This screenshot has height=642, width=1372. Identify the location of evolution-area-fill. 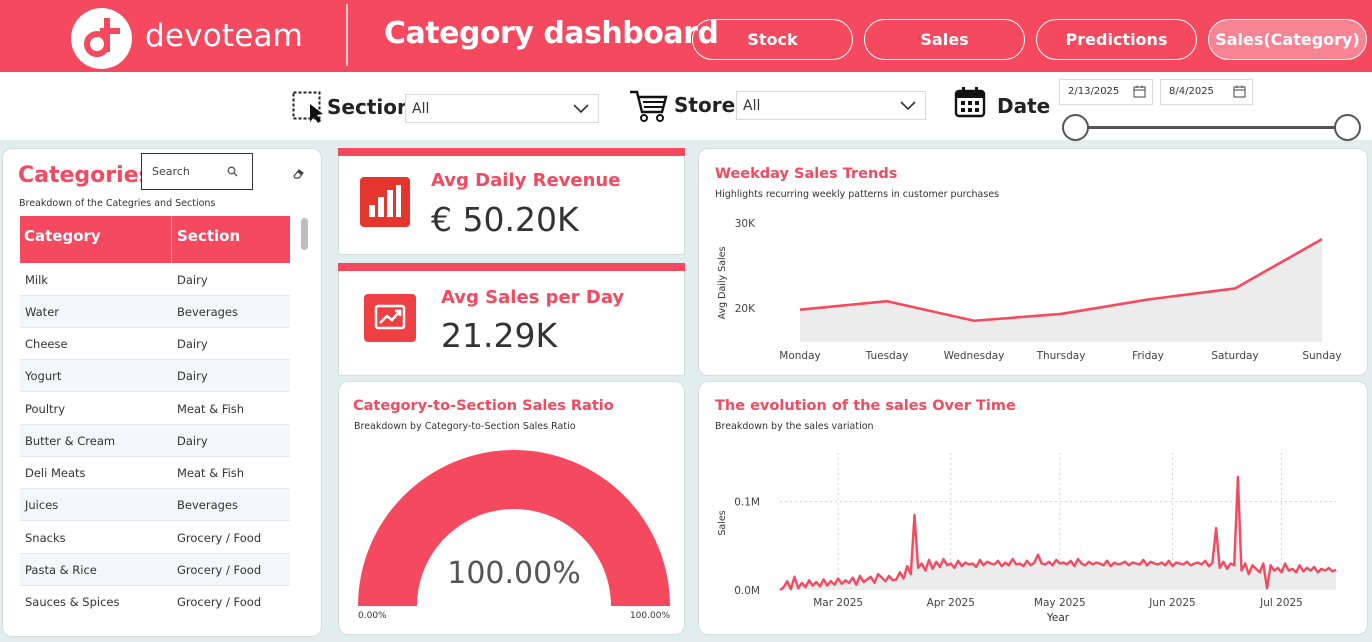
(1058, 533).